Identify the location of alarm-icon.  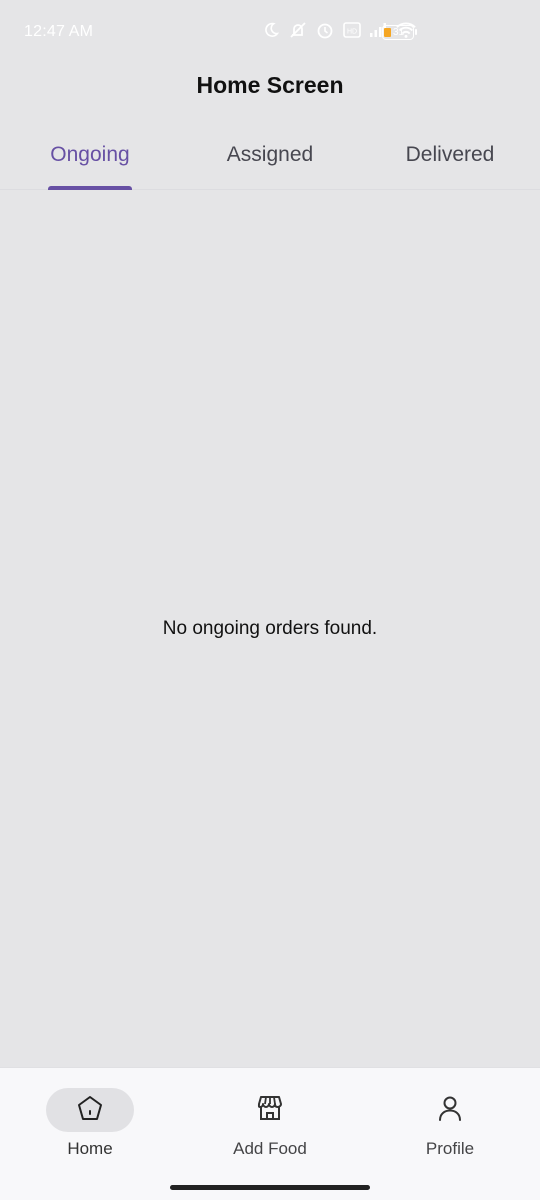
(325, 30).